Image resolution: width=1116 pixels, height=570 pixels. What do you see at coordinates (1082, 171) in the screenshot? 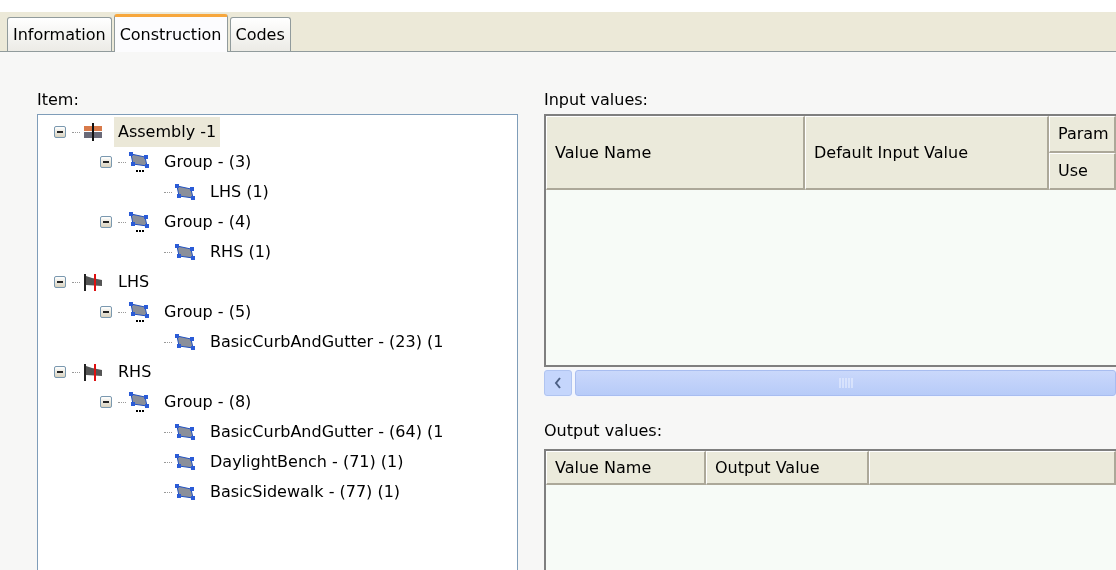
I see `column-header: Use` at bounding box center [1082, 171].